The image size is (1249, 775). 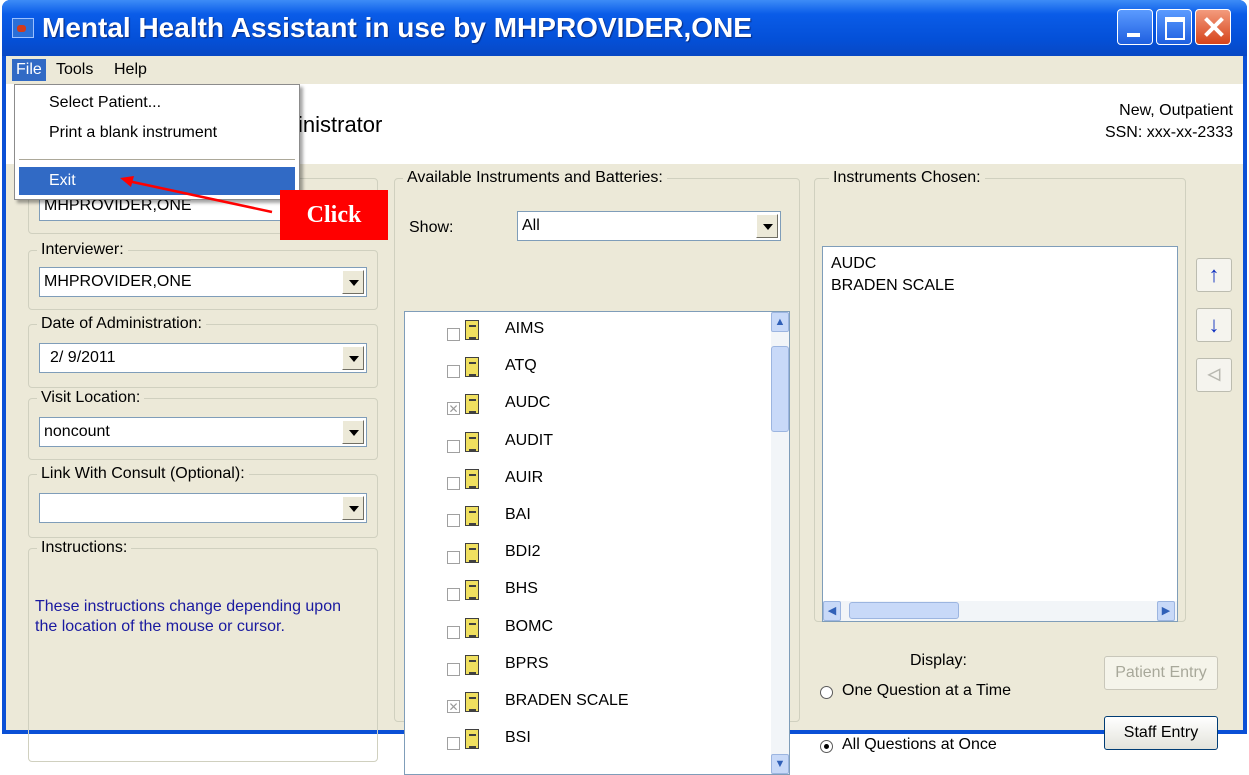 What do you see at coordinates (23, 28) in the screenshot?
I see `app-icon` at bounding box center [23, 28].